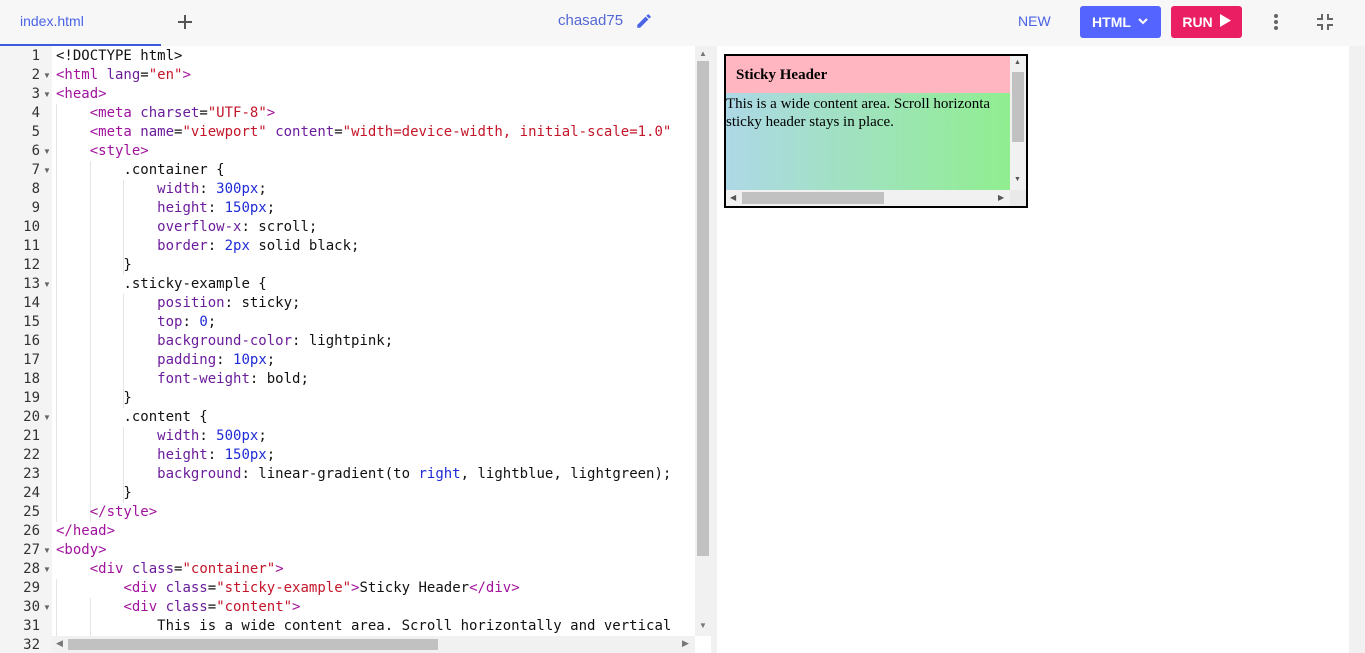 Image resolution: width=1365 pixels, height=653 pixels. What do you see at coordinates (35, 170) in the screenshot?
I see `line-number: 7` at bounding box center [35, 170].